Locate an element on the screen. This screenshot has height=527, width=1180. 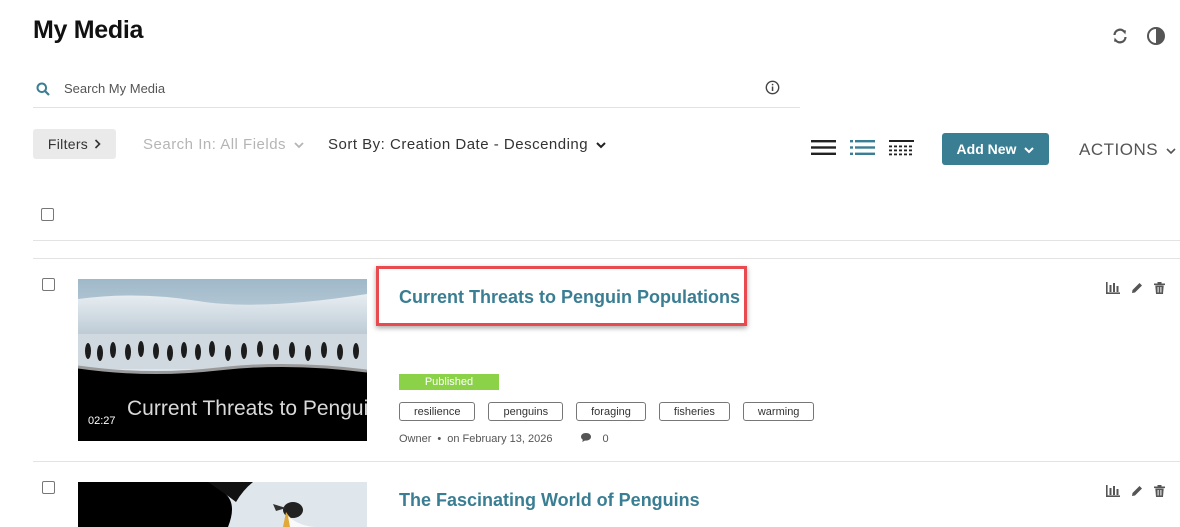
search-in-dropdown: Search In: All Fields is located at coordinates (223, 144).